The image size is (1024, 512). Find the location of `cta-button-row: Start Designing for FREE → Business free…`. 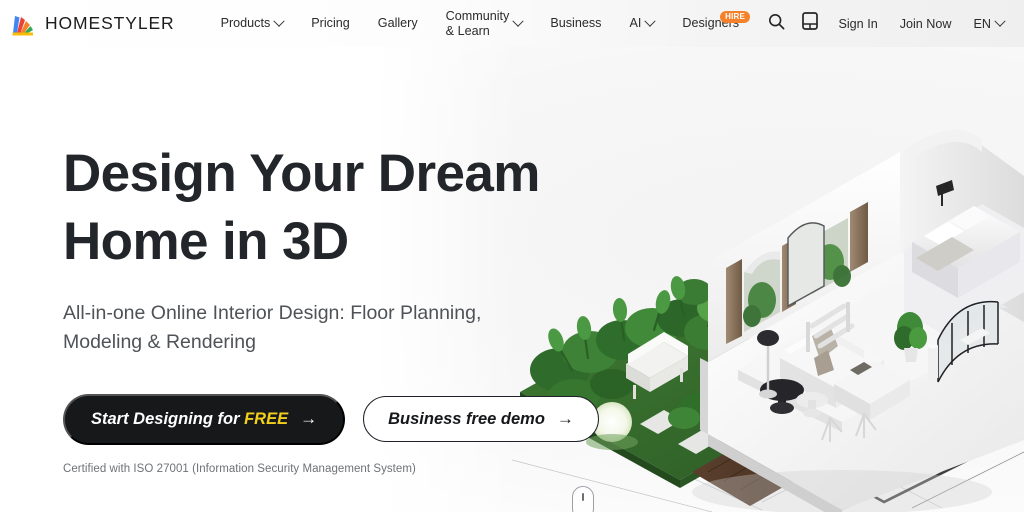

cta-button-row: Start Designing for FREE → Business free… is located at coordinates (343, 419).